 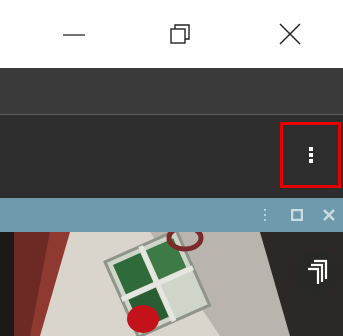 I want to click on restore-icon, so click(x=180, y=34).